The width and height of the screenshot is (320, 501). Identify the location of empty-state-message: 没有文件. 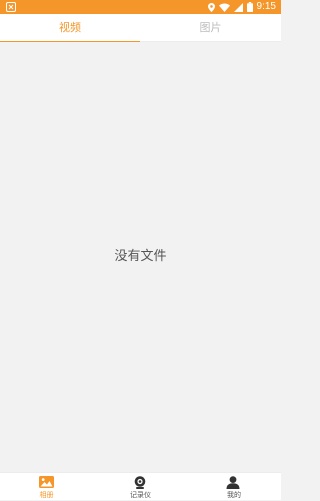
(140, 256).